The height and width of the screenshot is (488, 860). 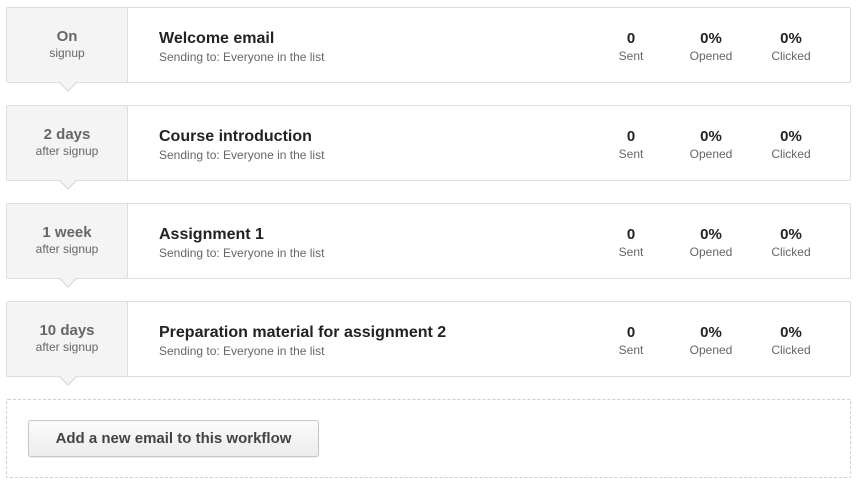 What do you see at coordinates (67, 134) in the screenshot?
I see `delay-amount: 2 days` at bounding box center [67, 134].